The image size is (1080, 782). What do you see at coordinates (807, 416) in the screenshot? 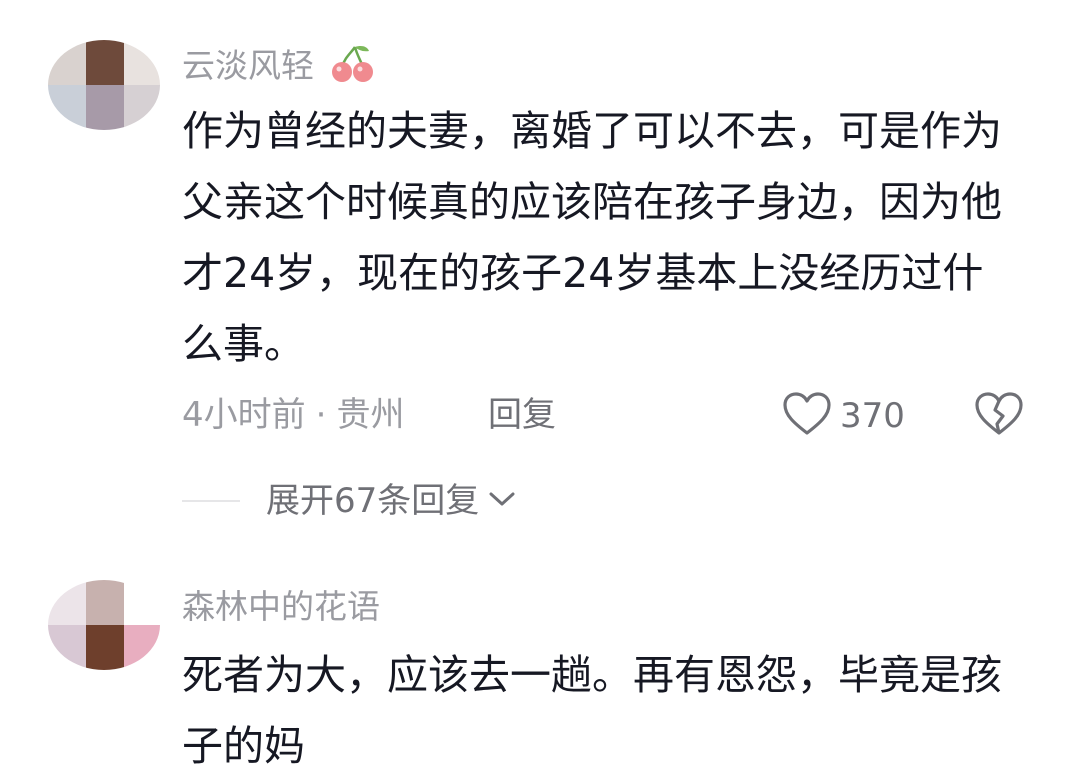
I see `heart-icon` at bounding box center [807, 416].